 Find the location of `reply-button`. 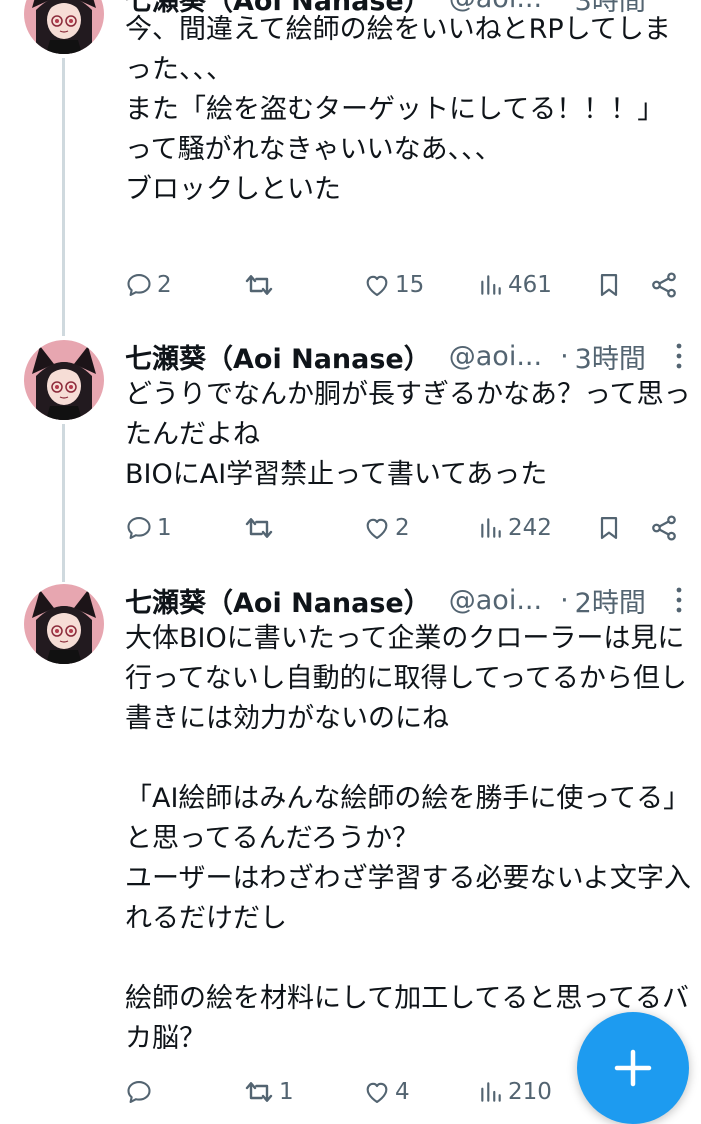

reply-button is located at coordinates (141, 1092).